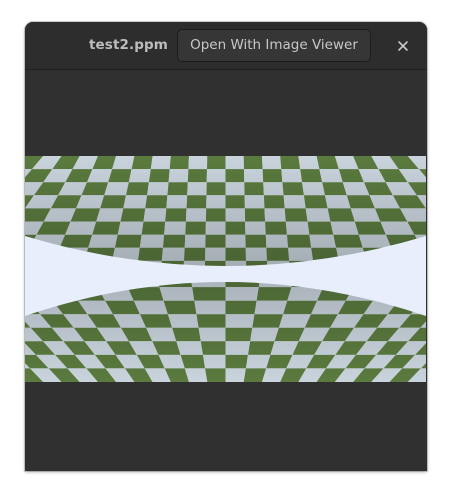 Image resolution: width=452 pixels, height=499 pixels. What do you see at coordinates (274, 45) in the screenshot?
I see `open-with-image-viewer-button: Open With Image Viewer` at bounding box center [274, 45].